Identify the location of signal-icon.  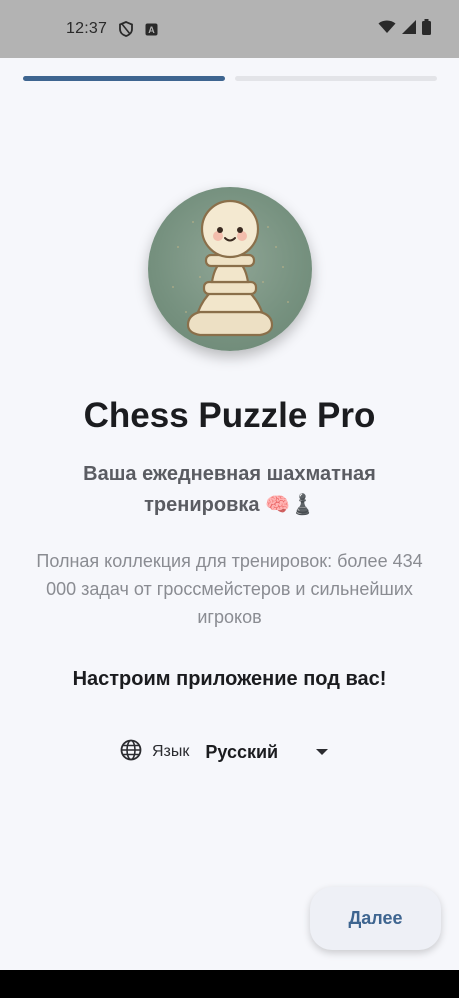
(409, 29).